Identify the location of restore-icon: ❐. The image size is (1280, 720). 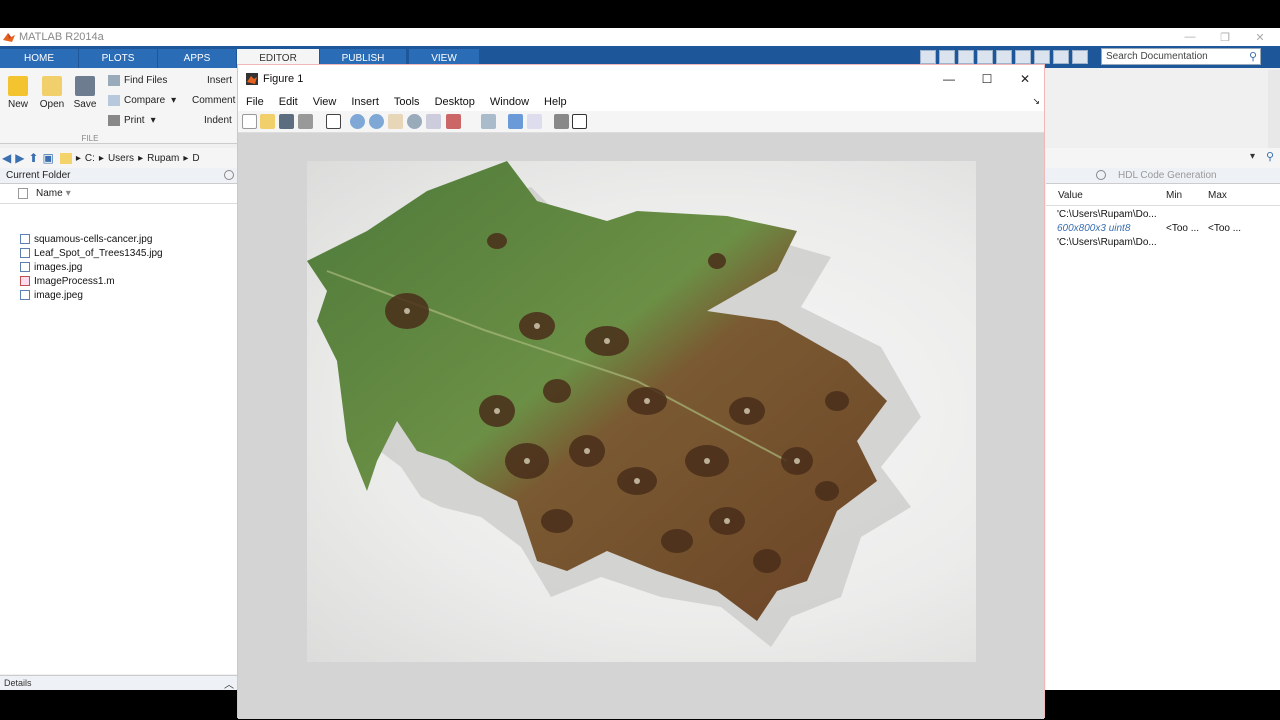
(1225, 37).